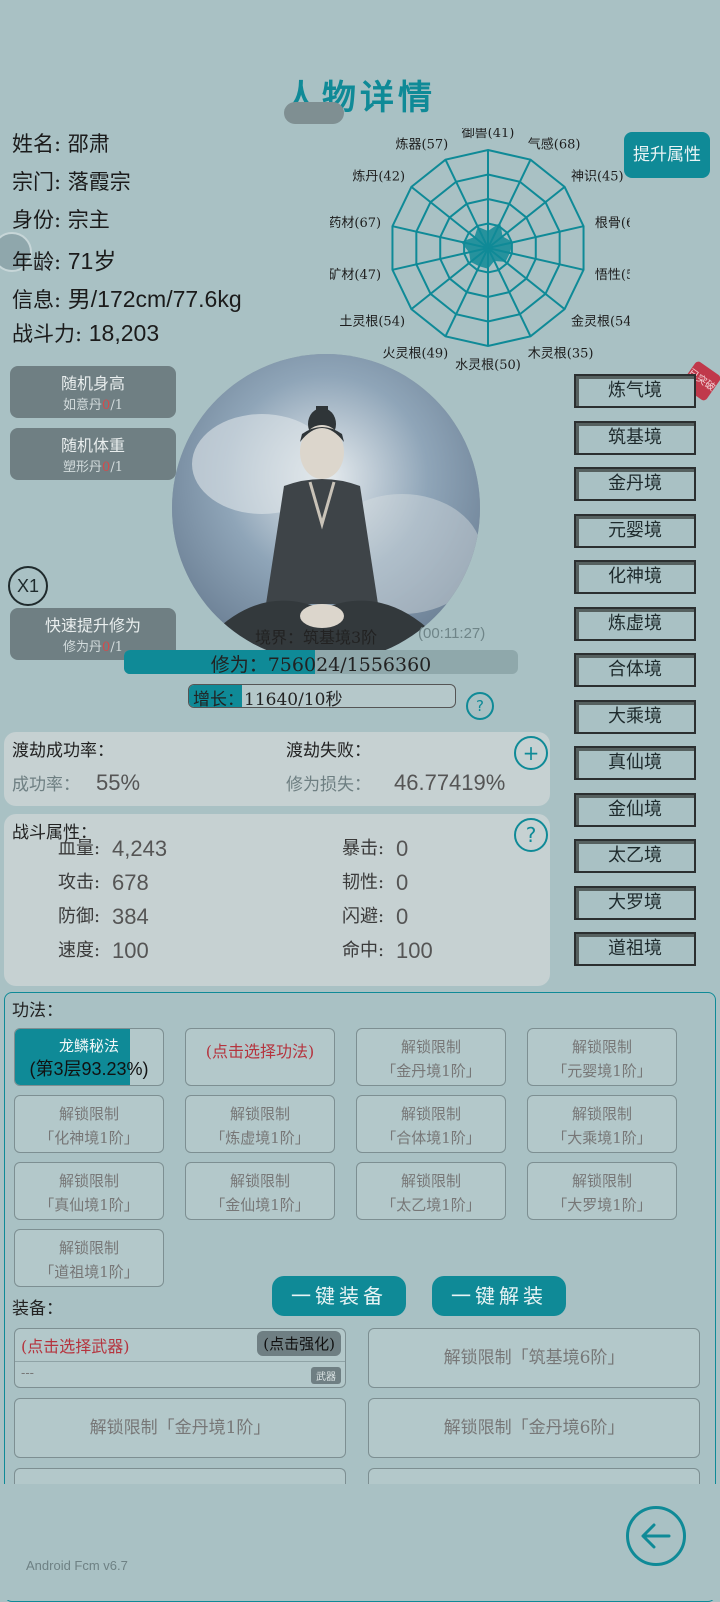 The width and height of the screenshot is (720, 1602). What do you see at coordinates (124, 333) in the screenshot?
I see `power-value: 18,203` at bounding box center [124, 333].